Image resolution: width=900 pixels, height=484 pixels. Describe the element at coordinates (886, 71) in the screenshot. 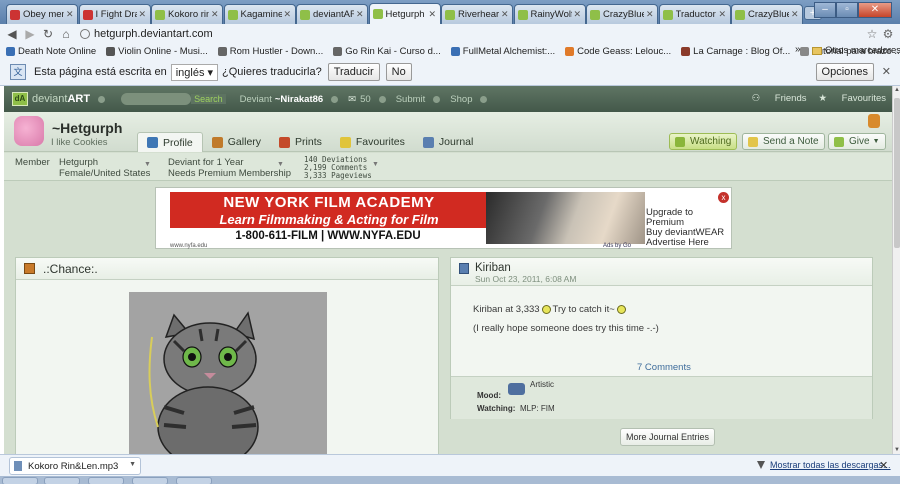

I see `translate-close-icon: ✕` at that location.